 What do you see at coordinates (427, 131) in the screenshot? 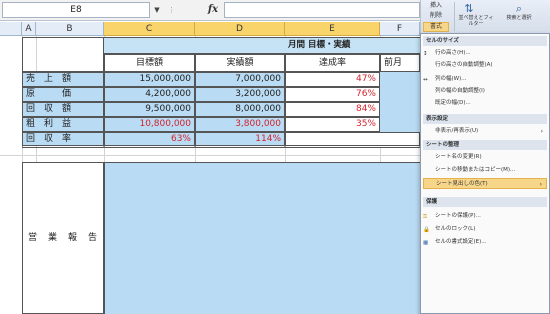
I see `hide-unhide-icon` at bounding box center [427, 131].